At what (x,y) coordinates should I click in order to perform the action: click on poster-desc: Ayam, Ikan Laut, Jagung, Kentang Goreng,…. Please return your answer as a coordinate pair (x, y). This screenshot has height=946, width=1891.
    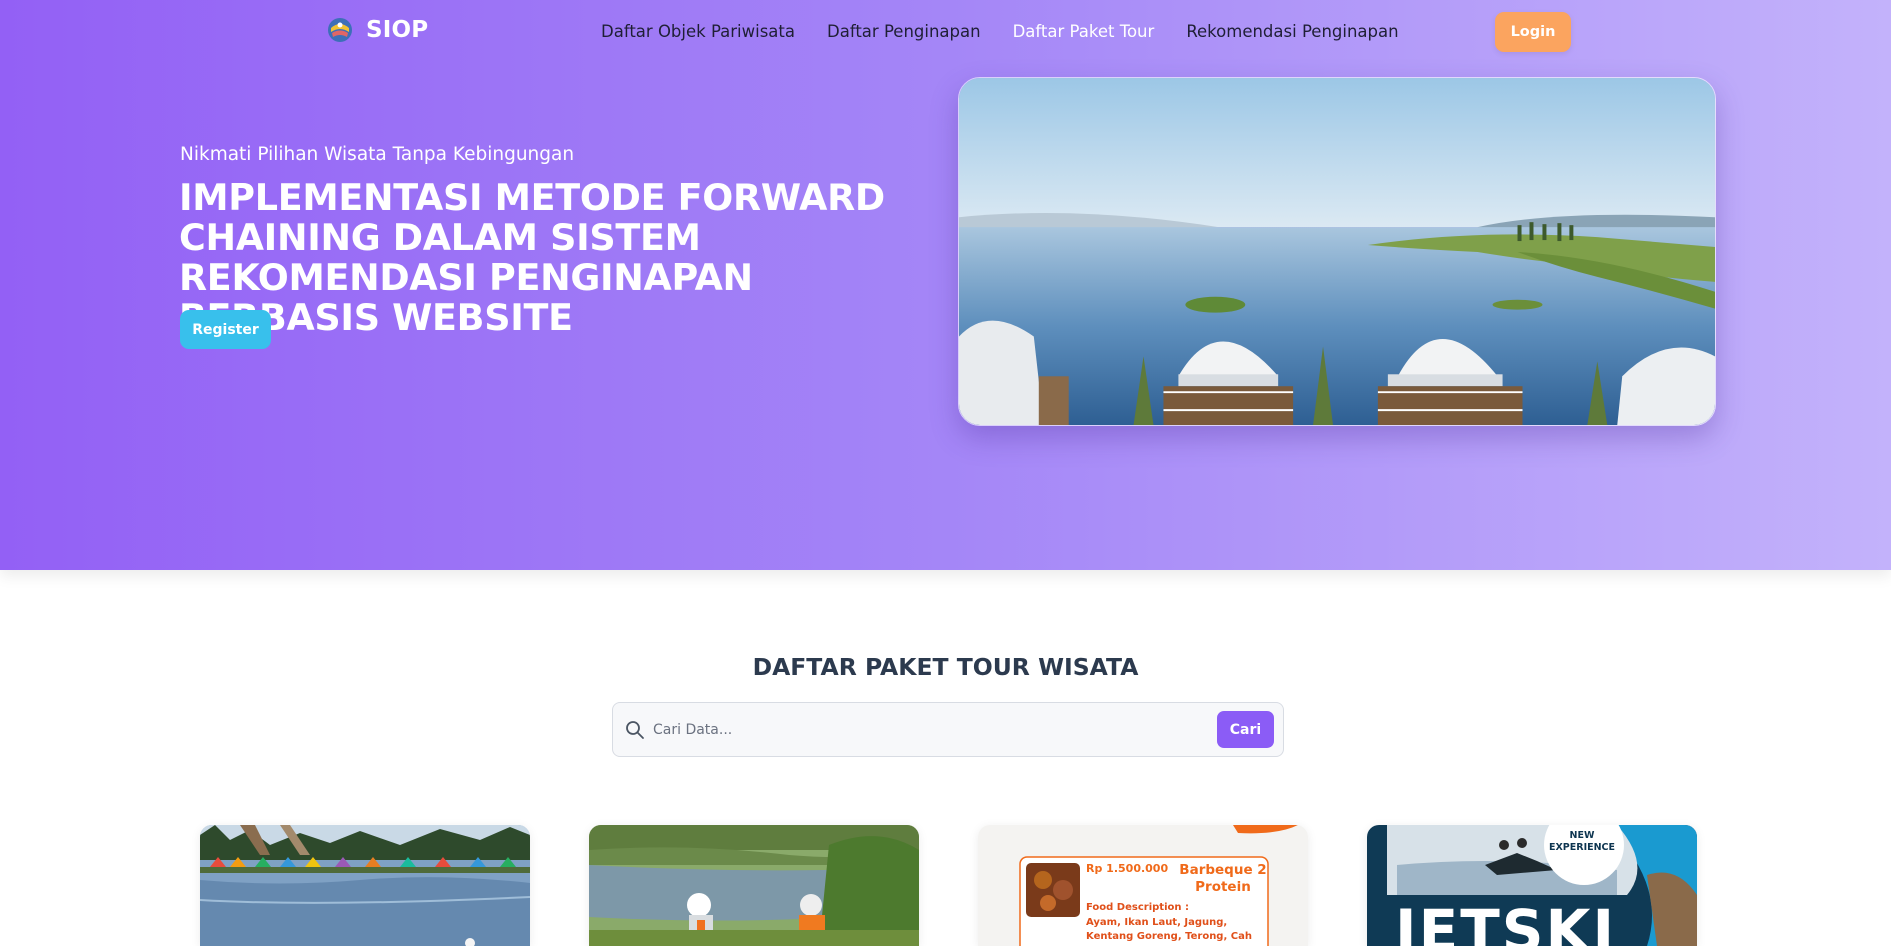
    Looking at the image, I should click on (1169, 929).